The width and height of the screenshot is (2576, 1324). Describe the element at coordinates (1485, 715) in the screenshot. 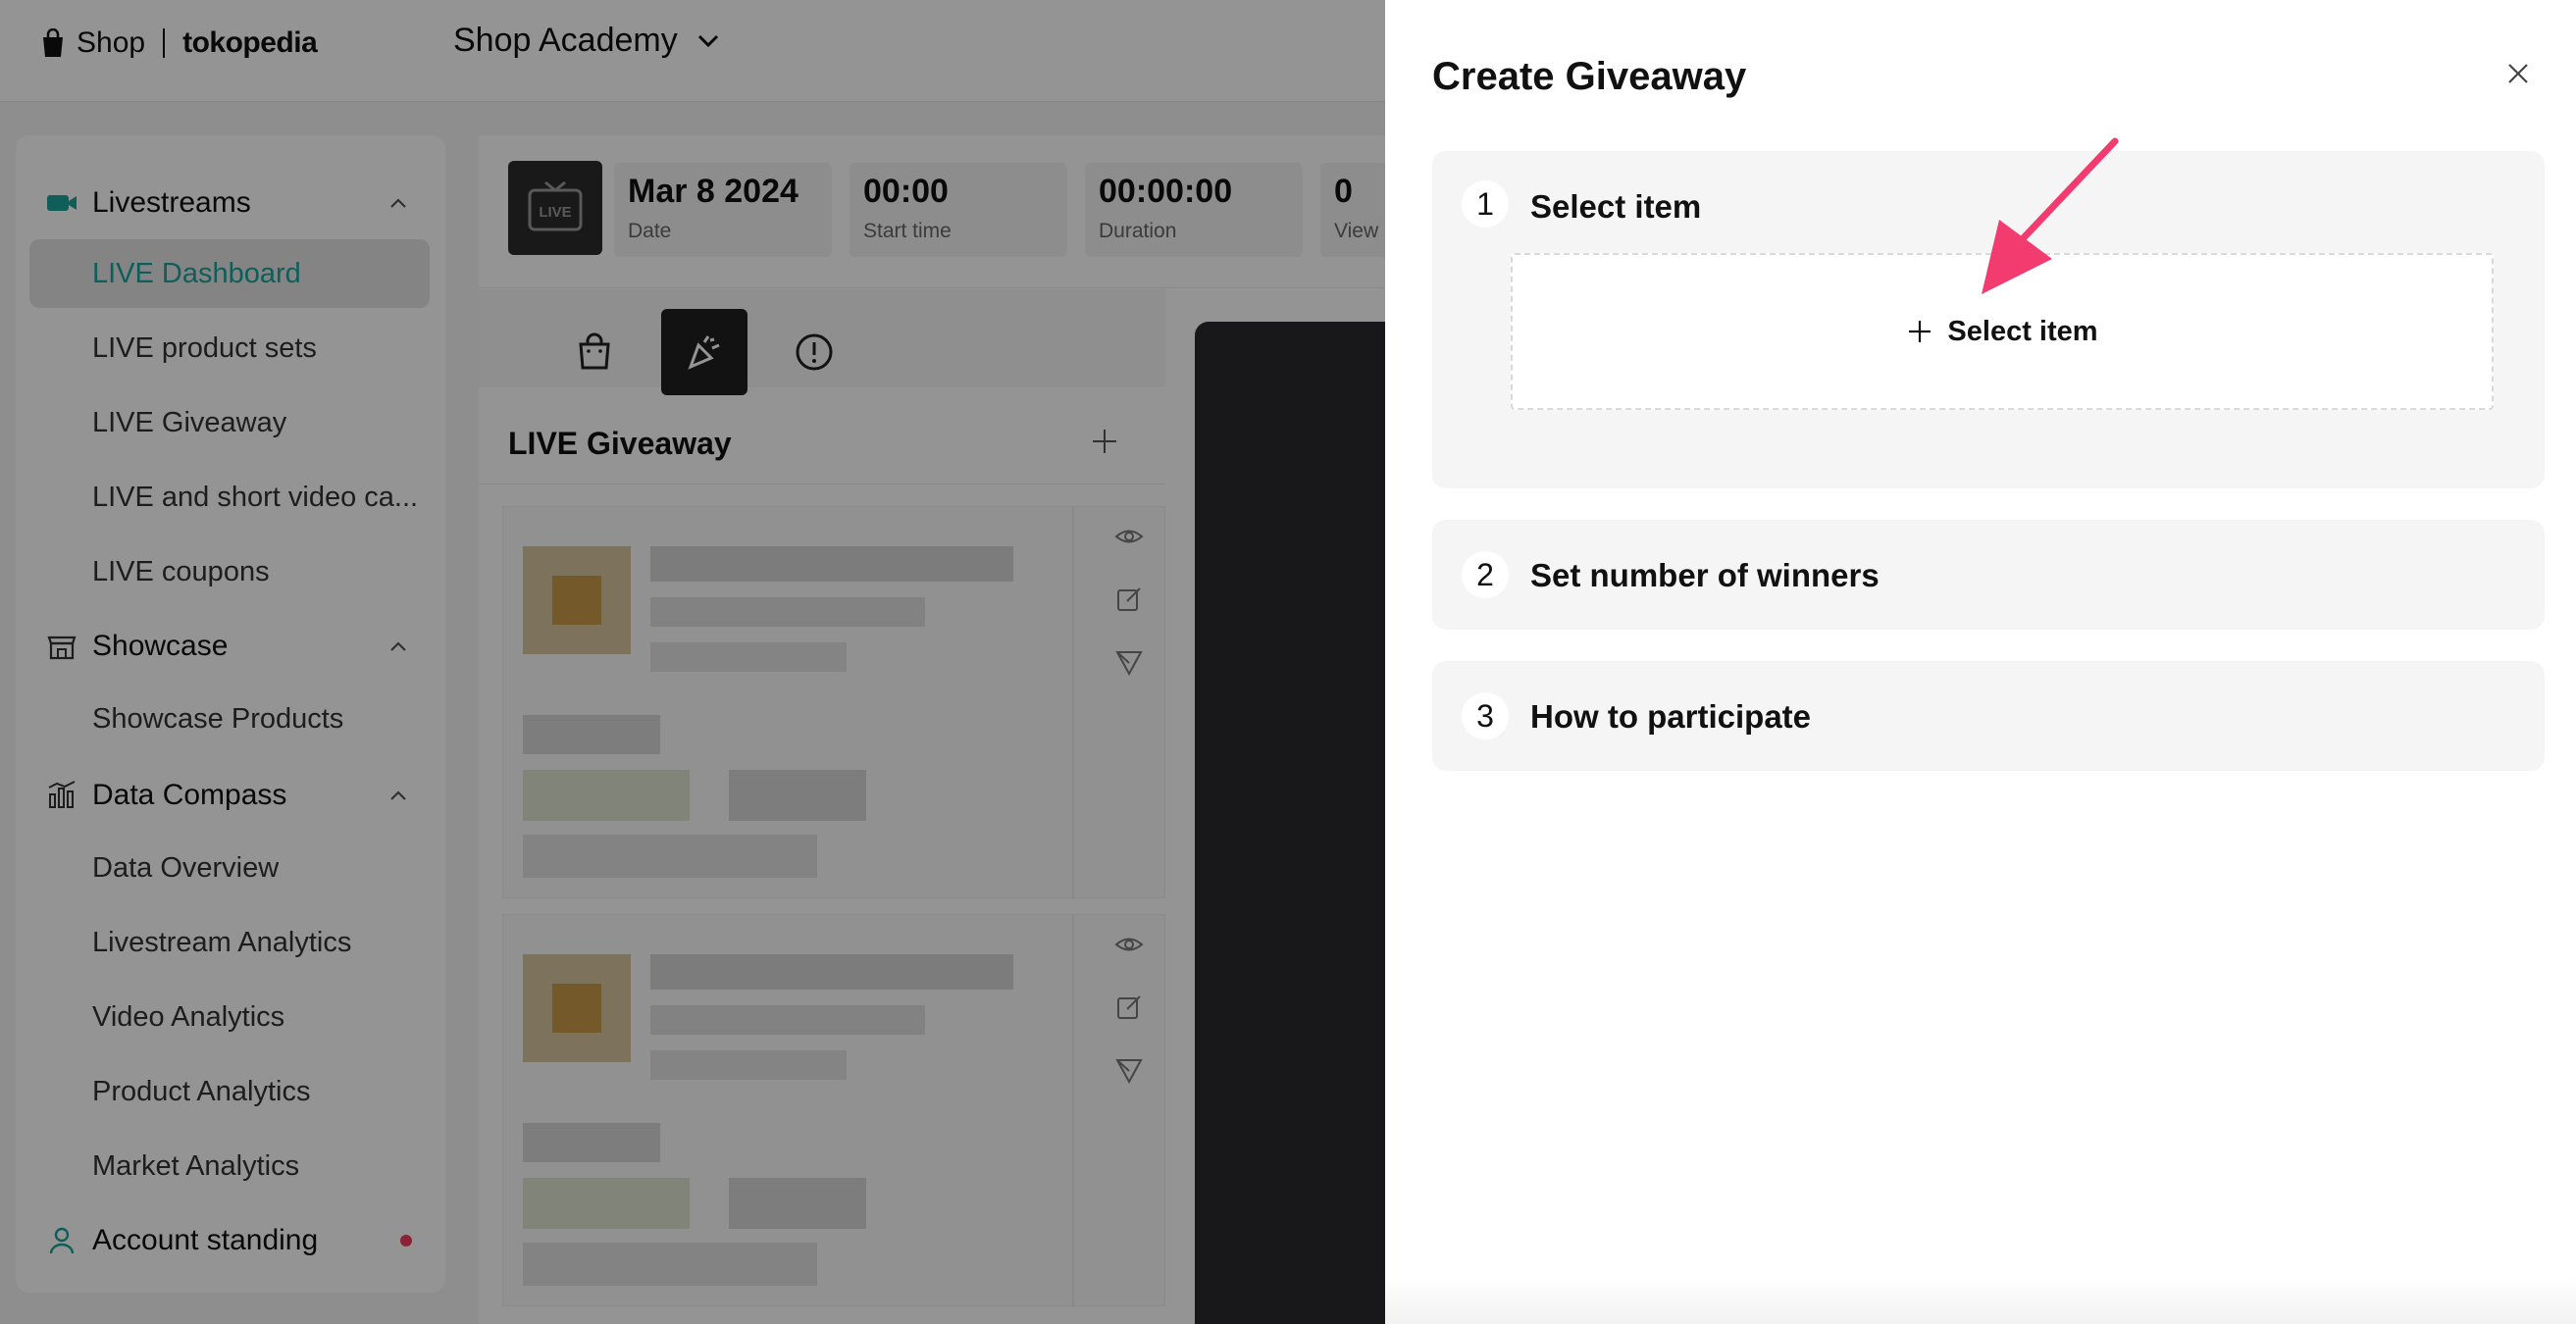

I see `step-number: 3` at that location.